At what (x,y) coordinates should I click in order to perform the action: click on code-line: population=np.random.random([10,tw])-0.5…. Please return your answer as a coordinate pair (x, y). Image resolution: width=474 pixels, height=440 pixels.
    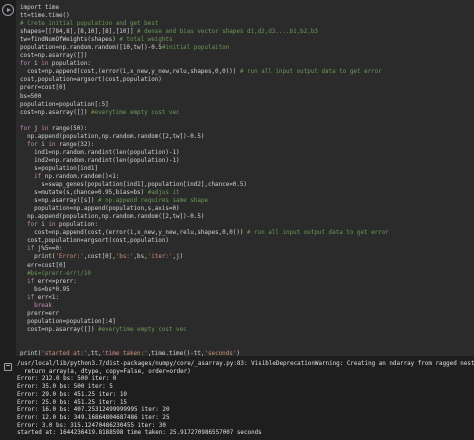
    Looking at the image, I should click on (204, 48).